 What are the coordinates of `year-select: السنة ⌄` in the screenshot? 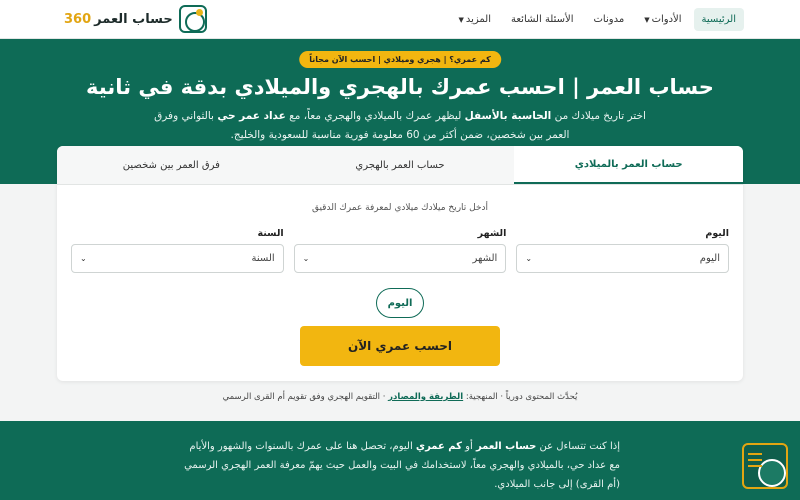 It's located at (177, 258).